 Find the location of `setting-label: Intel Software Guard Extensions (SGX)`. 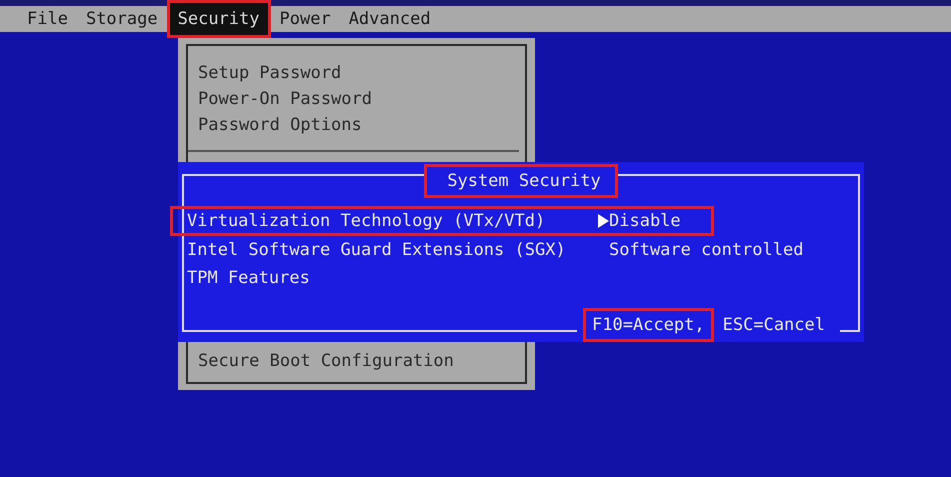

setting-label: Intel Software Guard Extensions (SGX) is located at coordinates (392, 250).